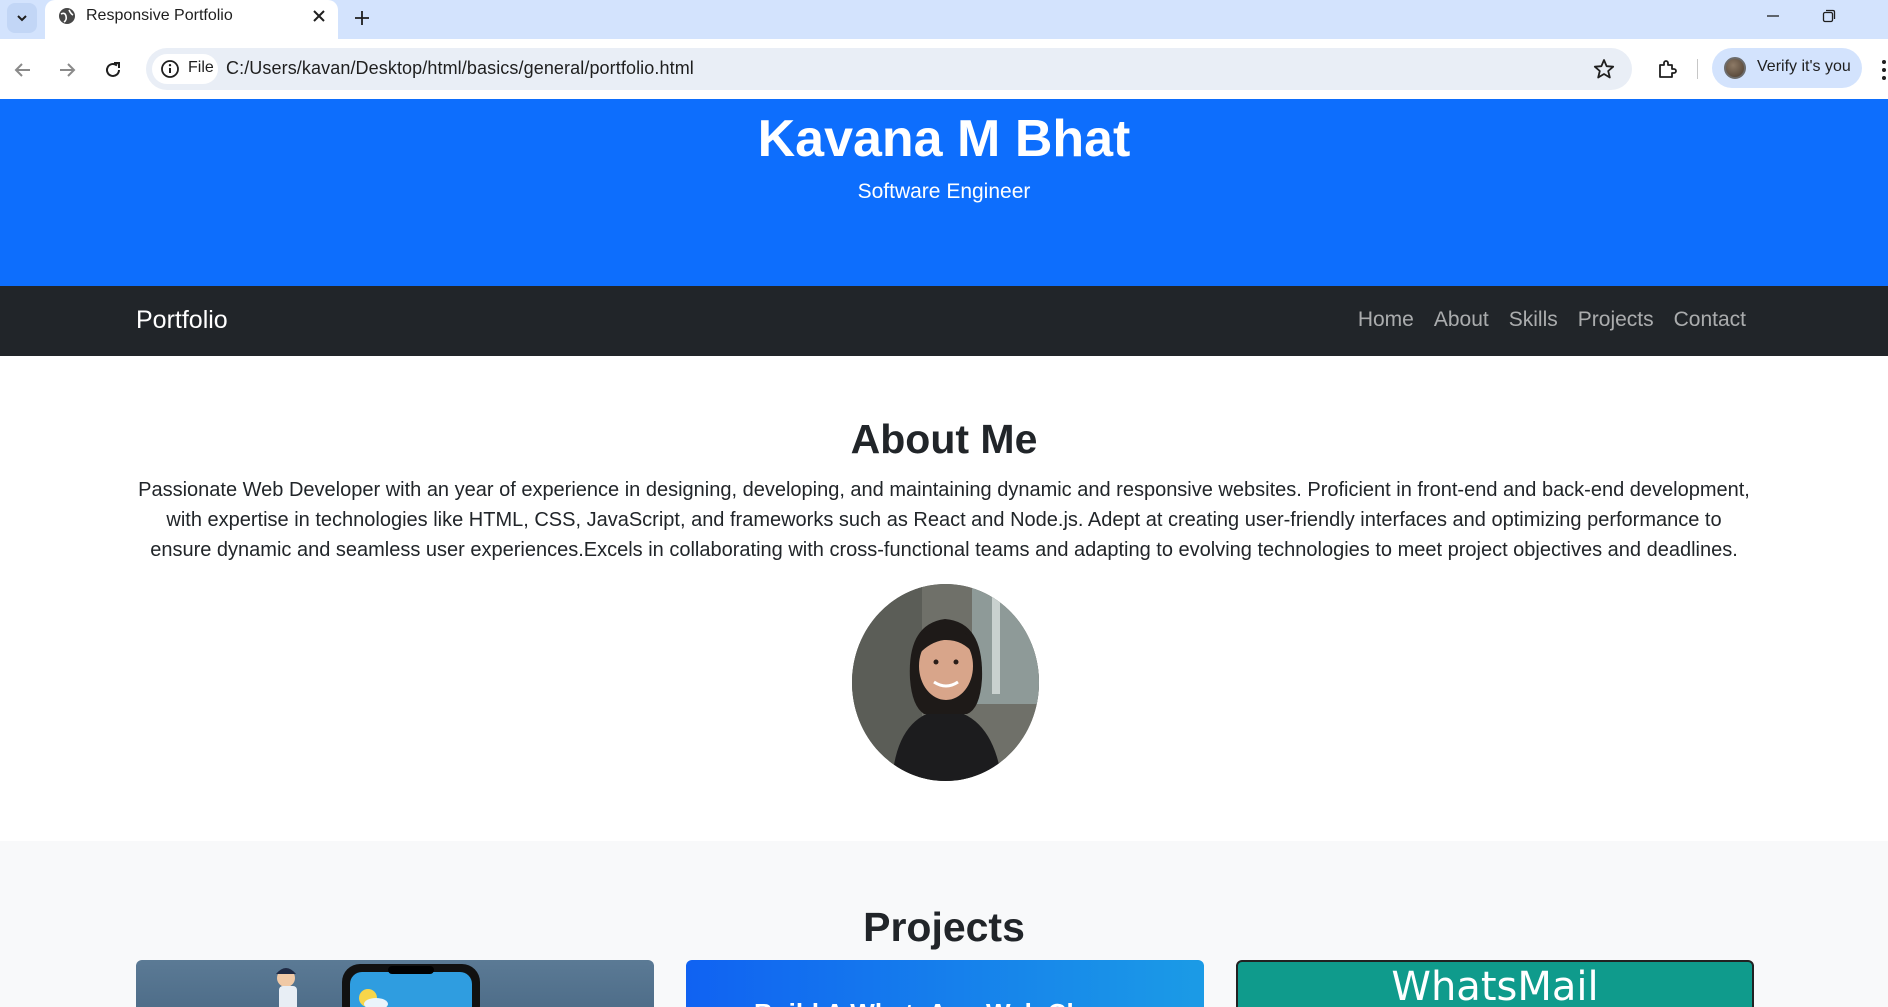  I want to click on tab-title: Responsive Portfolio, so click(159, 15).